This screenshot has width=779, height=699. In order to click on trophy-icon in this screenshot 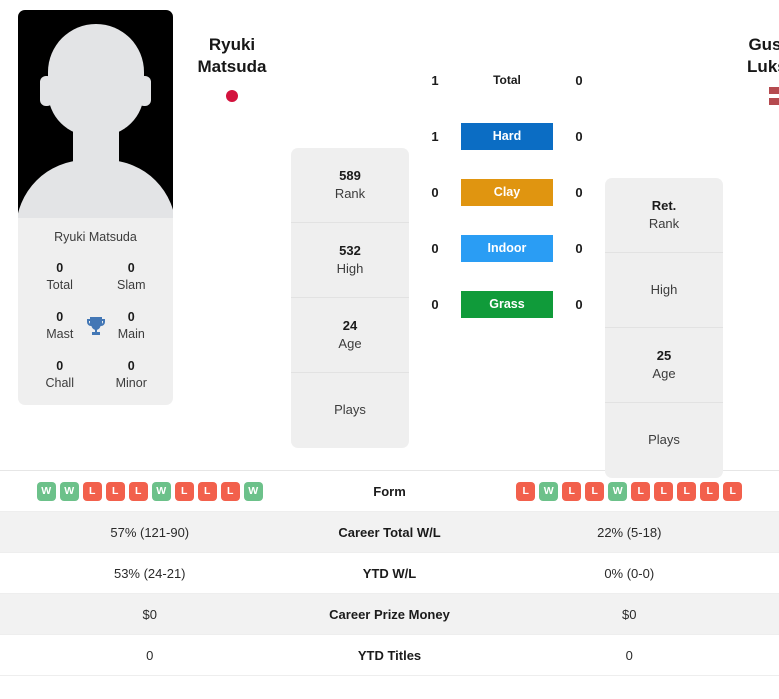, I will do `click(96, 326)`.